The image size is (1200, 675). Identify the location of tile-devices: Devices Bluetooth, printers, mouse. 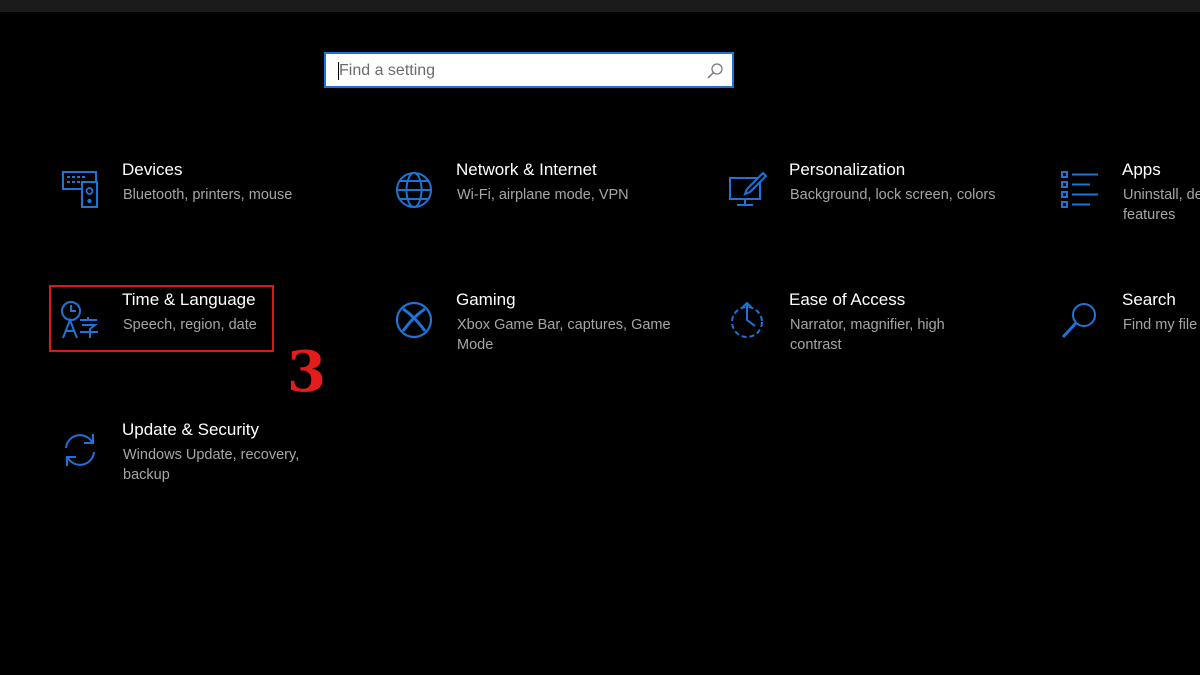
(205, 205).